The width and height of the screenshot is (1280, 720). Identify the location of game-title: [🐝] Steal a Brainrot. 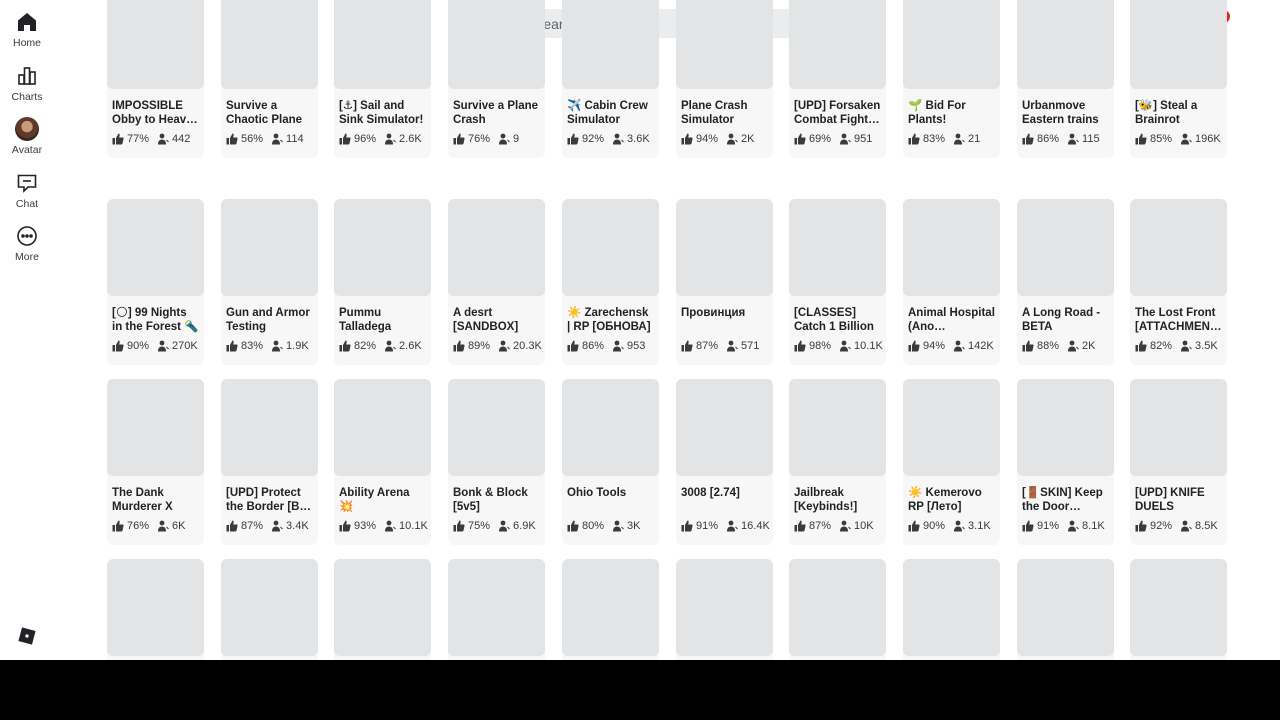
(1166, 113).